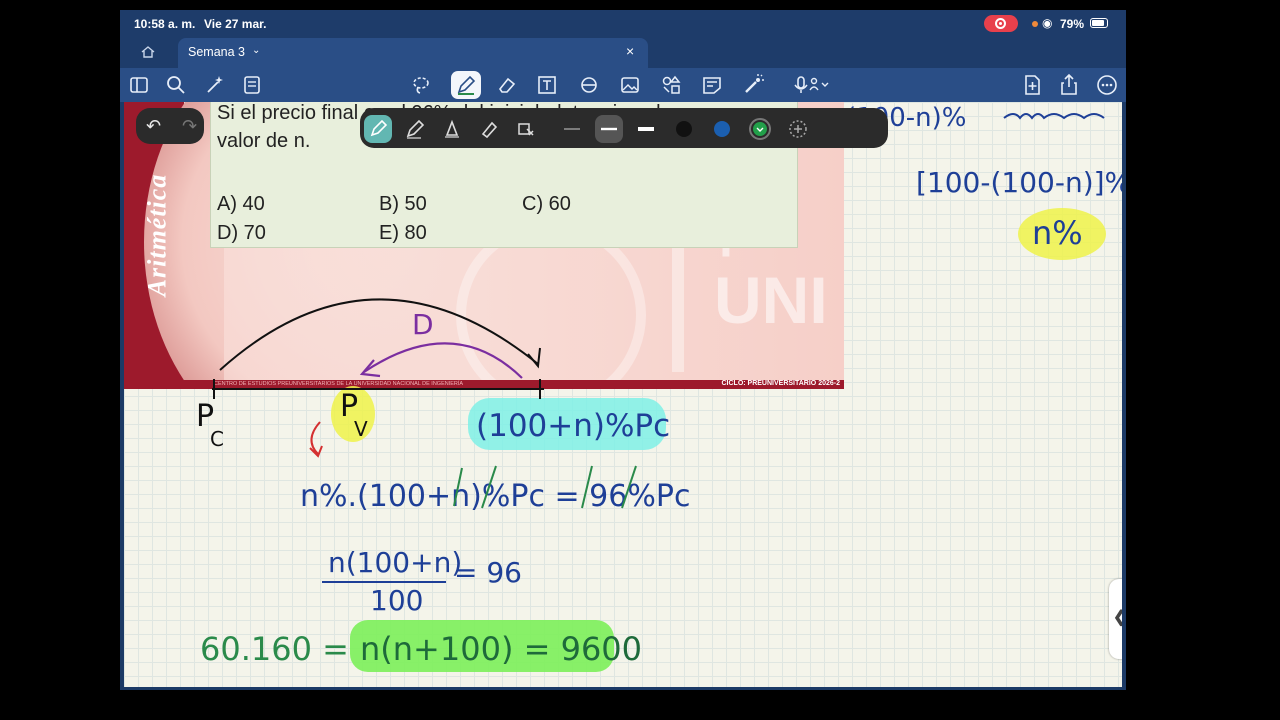  Describe the element at coordinates (415, 129) in the screenshot. I see `ballpoint-pen-icon` at that location.